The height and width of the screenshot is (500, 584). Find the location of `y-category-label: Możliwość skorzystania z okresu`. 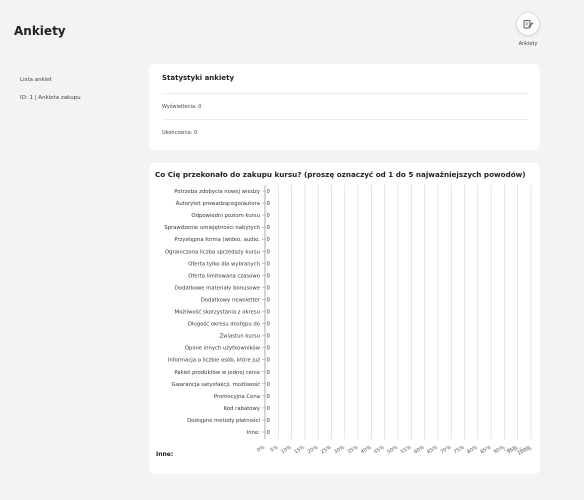

y-category-label: Możliwość skorzystania z okresu is located at coordinates (218, 312).